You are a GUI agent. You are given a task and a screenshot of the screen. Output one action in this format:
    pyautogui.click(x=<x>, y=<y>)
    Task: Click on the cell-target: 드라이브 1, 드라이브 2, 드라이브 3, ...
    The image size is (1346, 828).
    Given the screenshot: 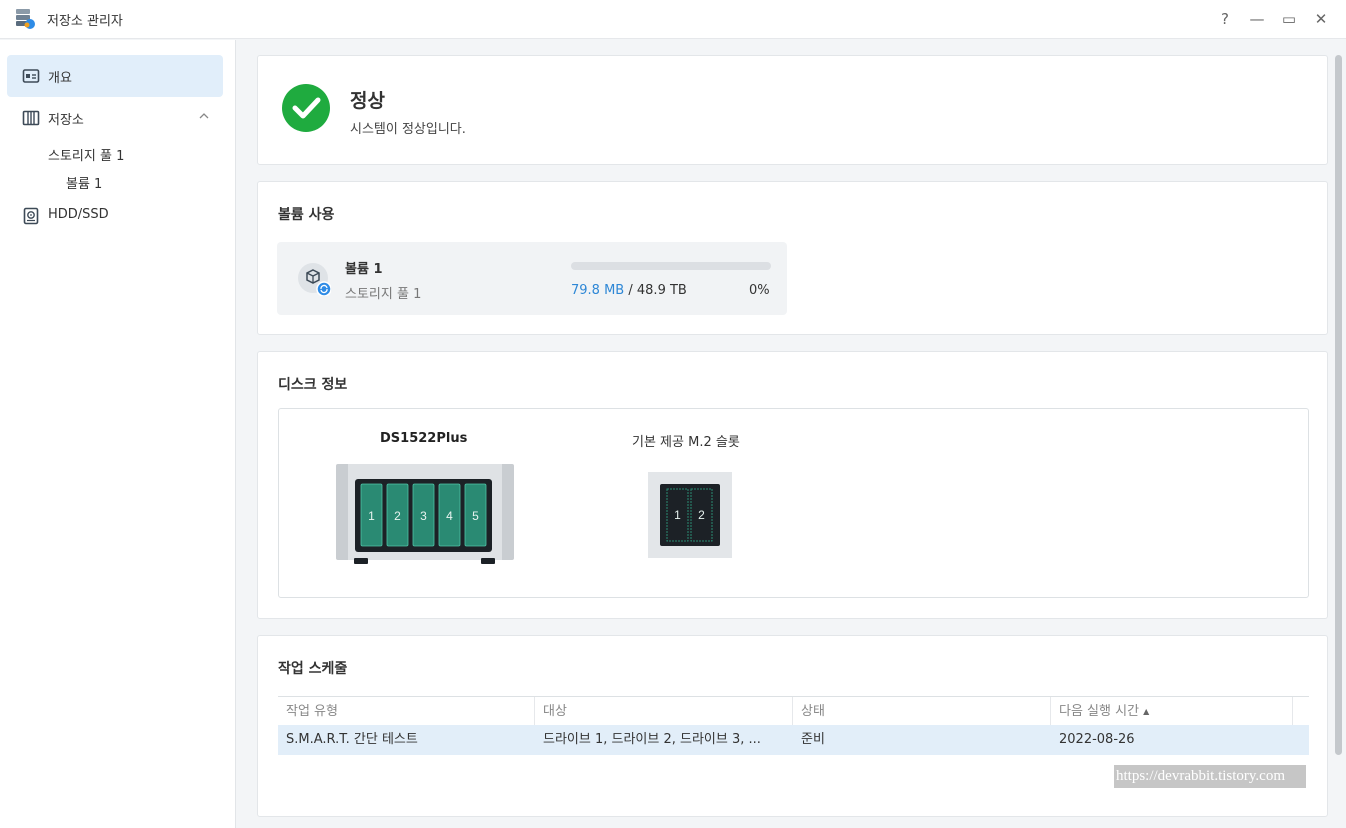 What is the action you would take?
    pyautogui.click(x=652, y=739)
    